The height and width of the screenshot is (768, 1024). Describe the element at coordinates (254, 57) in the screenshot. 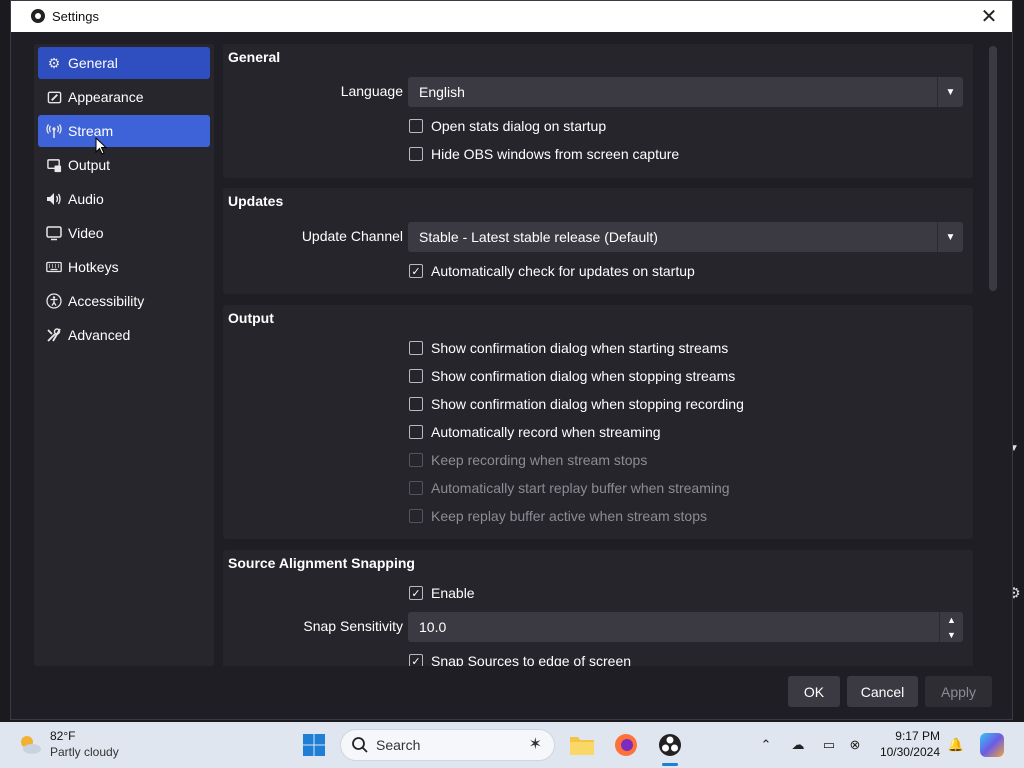

I see `general-group-title: General` at that location.